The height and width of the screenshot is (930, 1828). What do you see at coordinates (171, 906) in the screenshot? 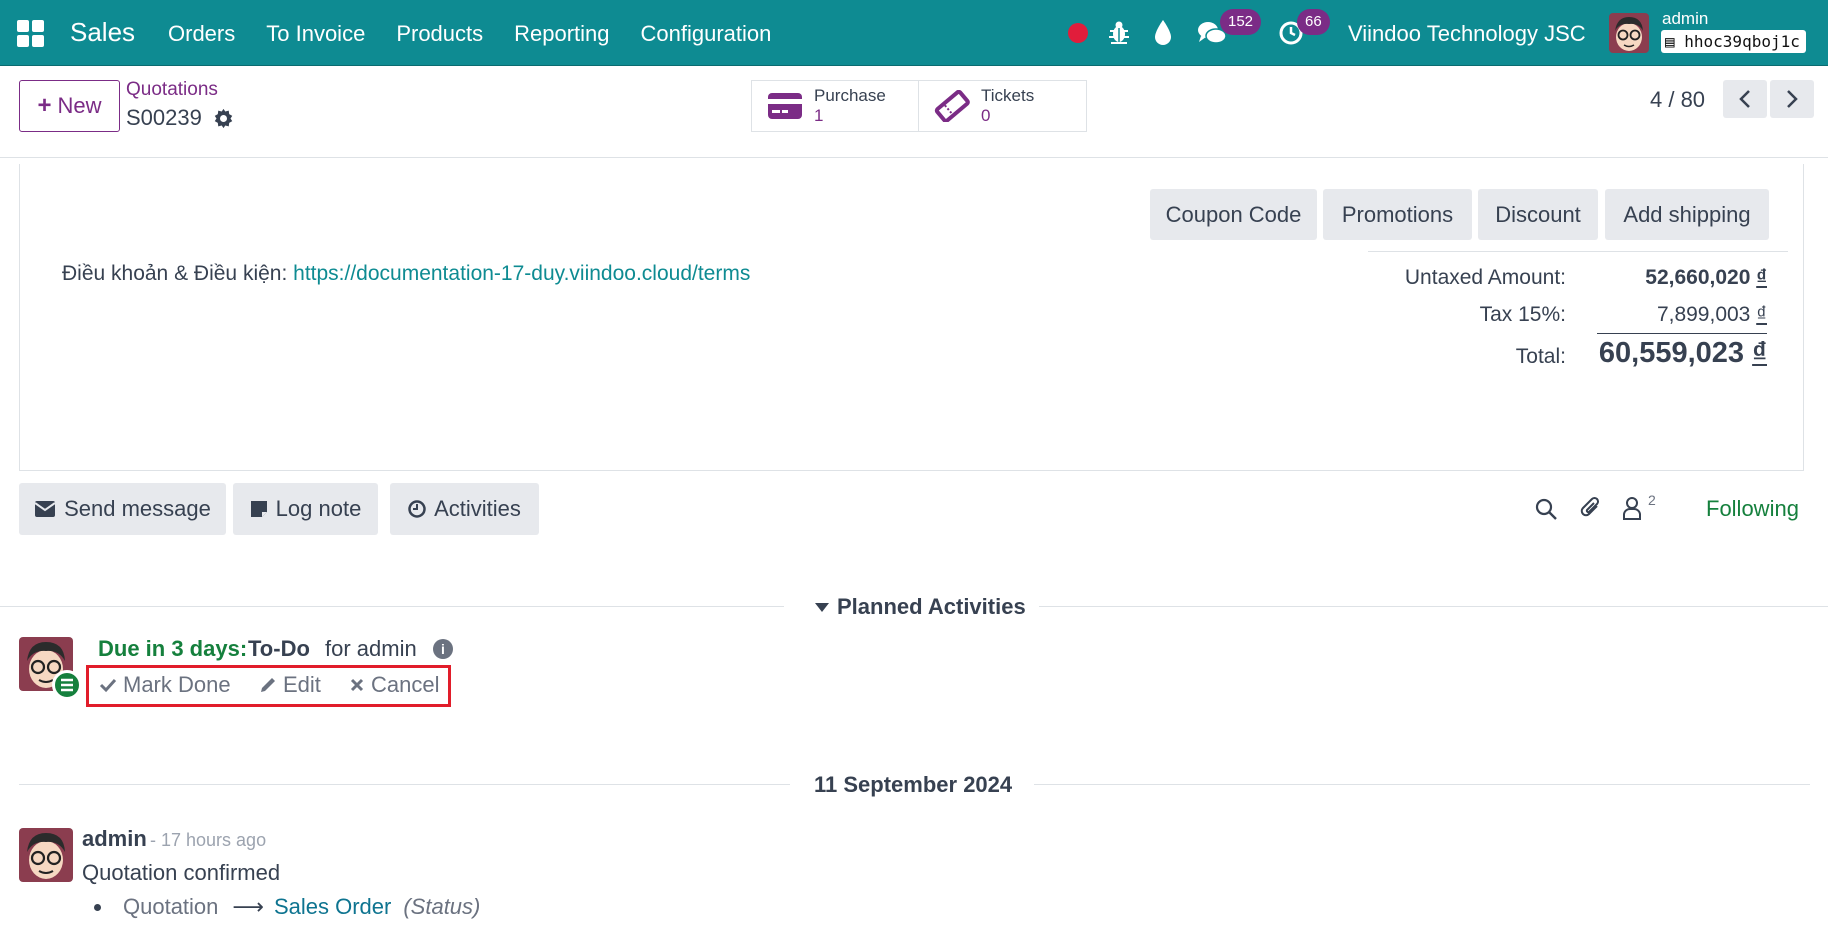
I see `tracking-old-value: Quotation` at bounding box center [171, 906].